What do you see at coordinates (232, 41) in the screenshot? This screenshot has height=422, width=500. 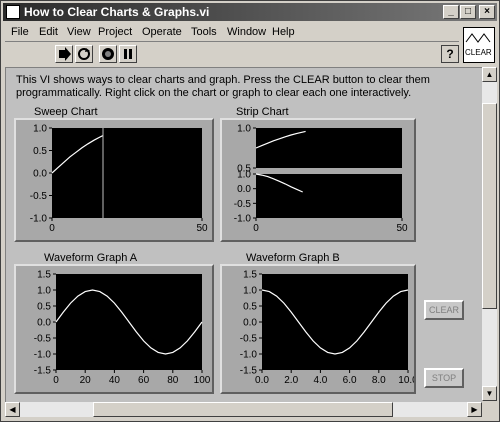 I see `toolbar-separator` at bounding box center [232, 41].